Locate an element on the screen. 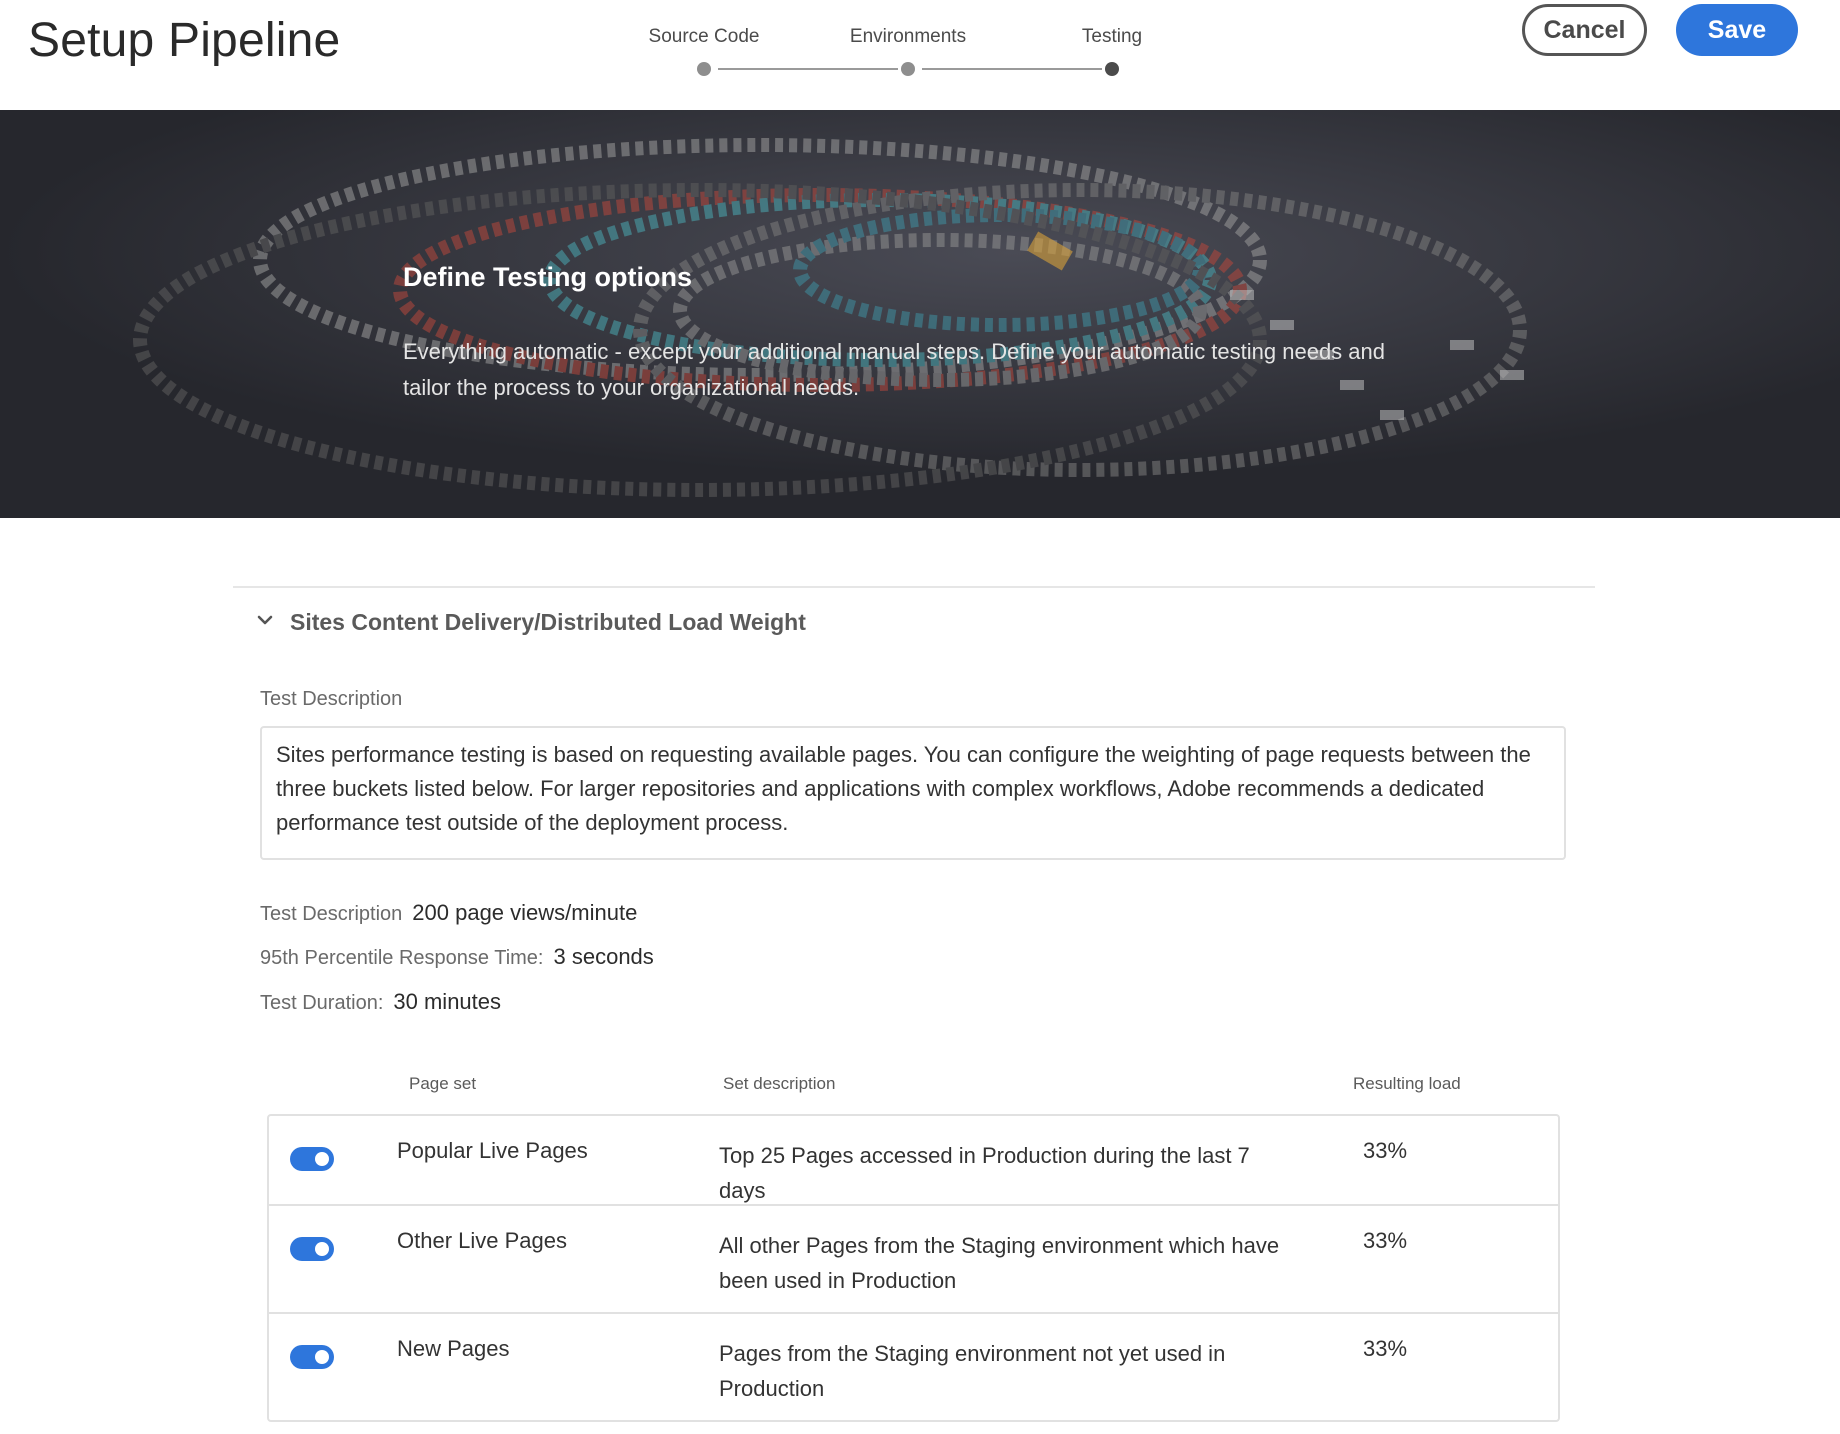 Image resolution: width=1840 pixels, height=1434 pixels. step-label: Testing is located at coordinates (1112, 36).